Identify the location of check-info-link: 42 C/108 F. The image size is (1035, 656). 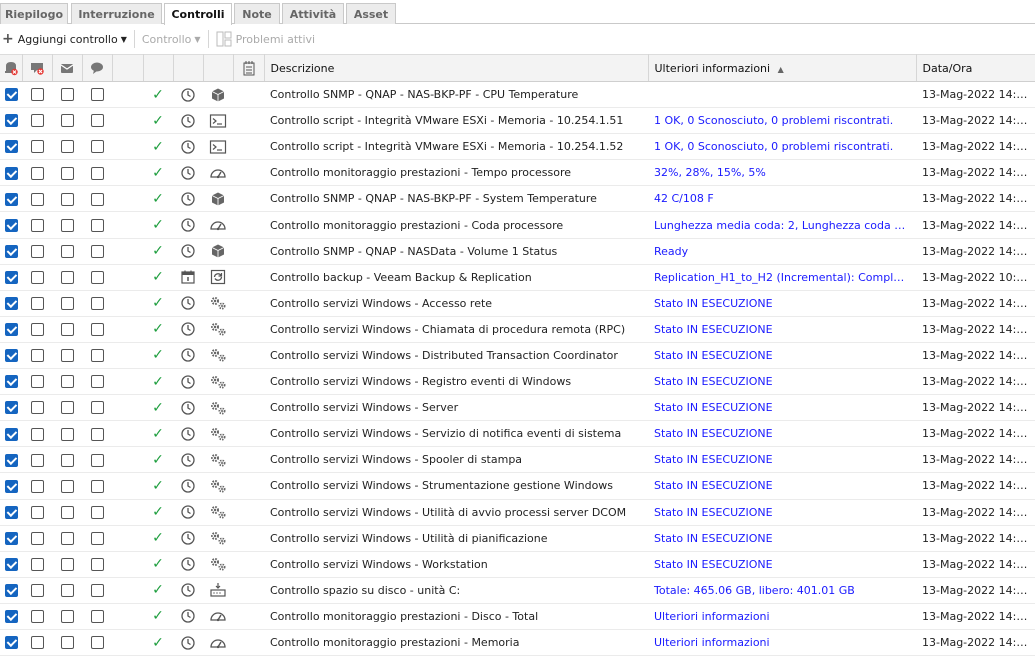
(782, 199).